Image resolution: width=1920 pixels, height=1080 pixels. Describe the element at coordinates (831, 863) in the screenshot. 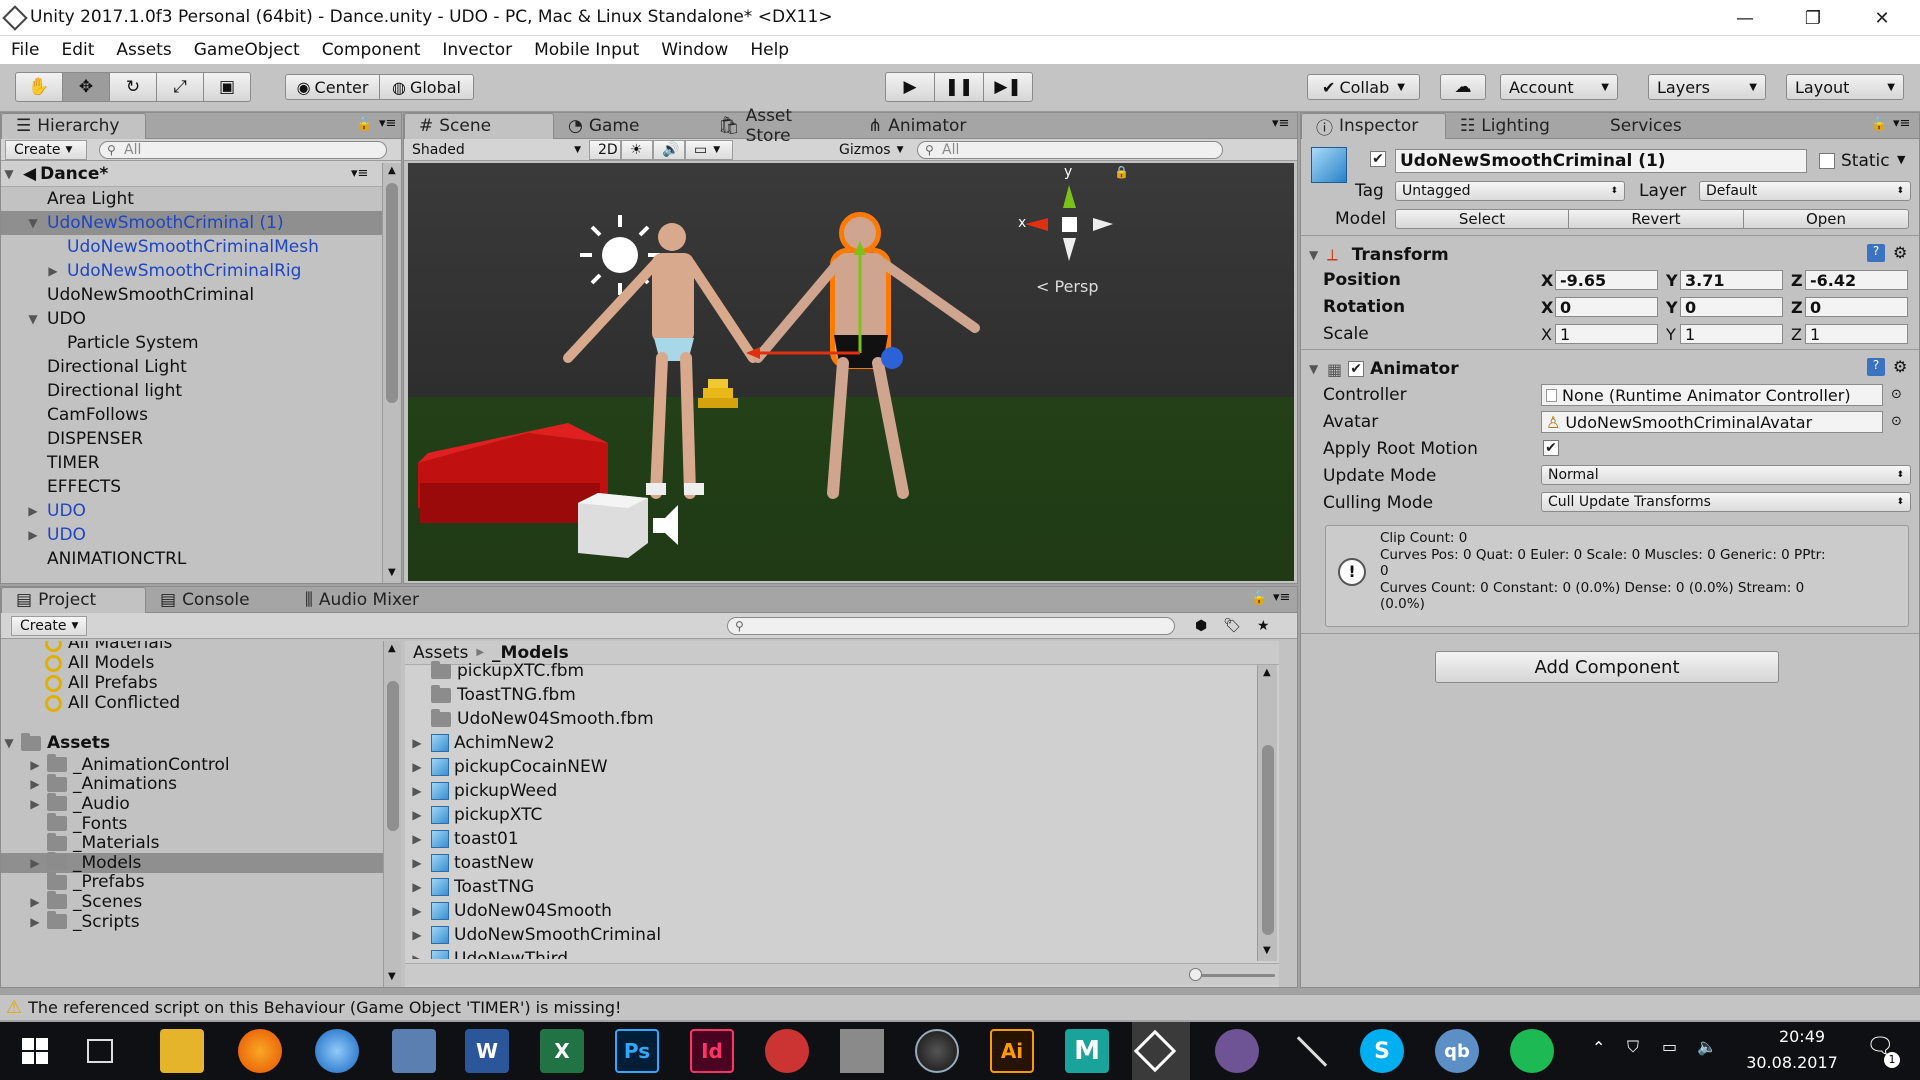

I see `file-item: ▶ toastNew` at that location.